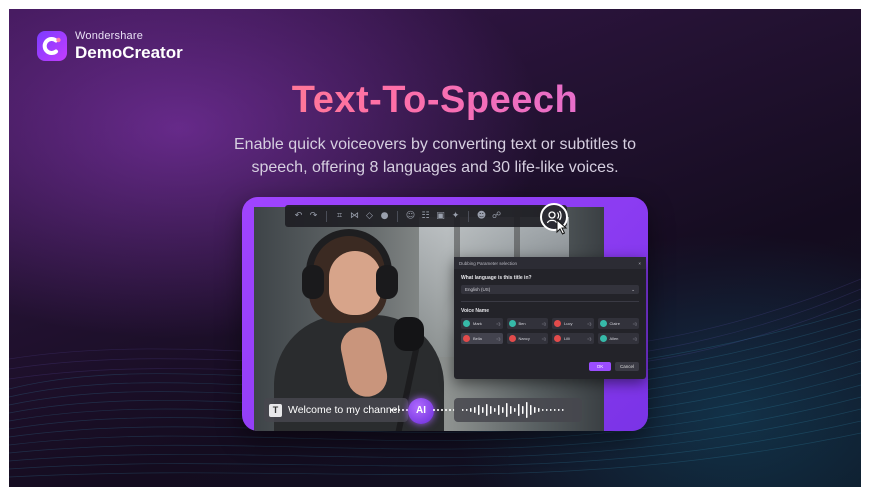 The width and height of the screenshot is (870, 496). Describe the element at coordinates (384, 216) in the screenshot. I see `mic-icon: ●` at that location.